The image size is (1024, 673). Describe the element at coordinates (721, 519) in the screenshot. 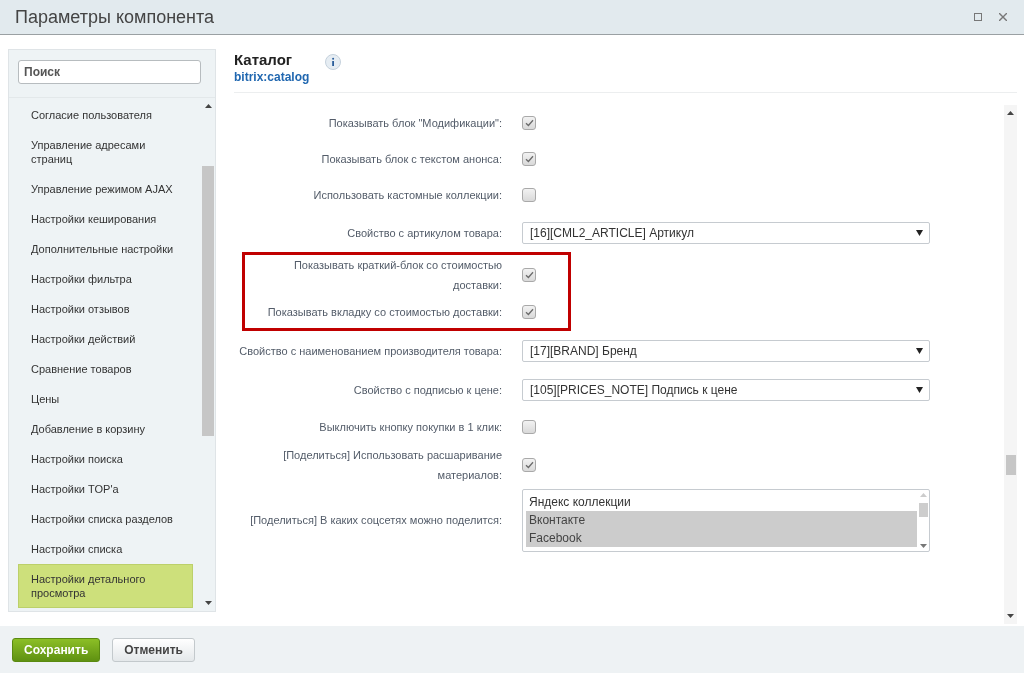

I see `list-option: Вконтакте` at that location.